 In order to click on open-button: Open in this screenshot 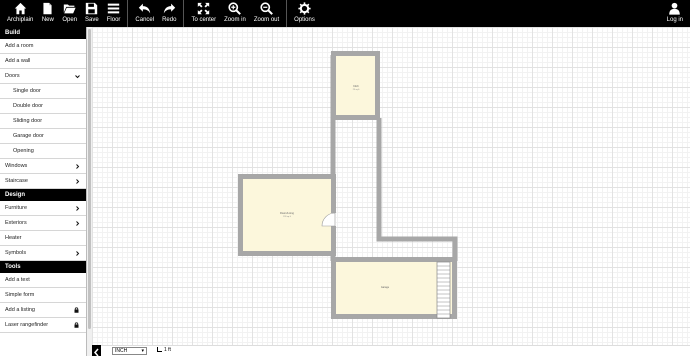, I will do `click(69, 13)`.